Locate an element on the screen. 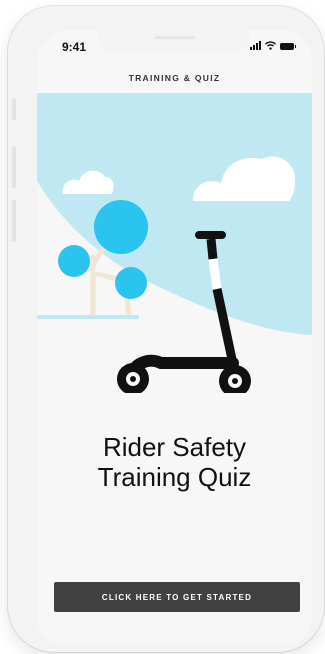 This screenshot has height=654, width=325. volume-up-button is located at coordinates (14, 167).